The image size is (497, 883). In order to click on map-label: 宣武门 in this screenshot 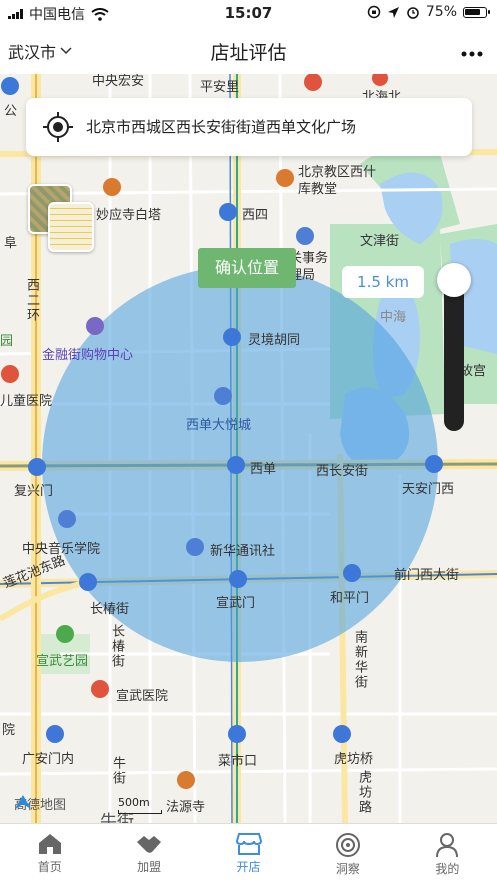, I will do `click(236, 603)`.